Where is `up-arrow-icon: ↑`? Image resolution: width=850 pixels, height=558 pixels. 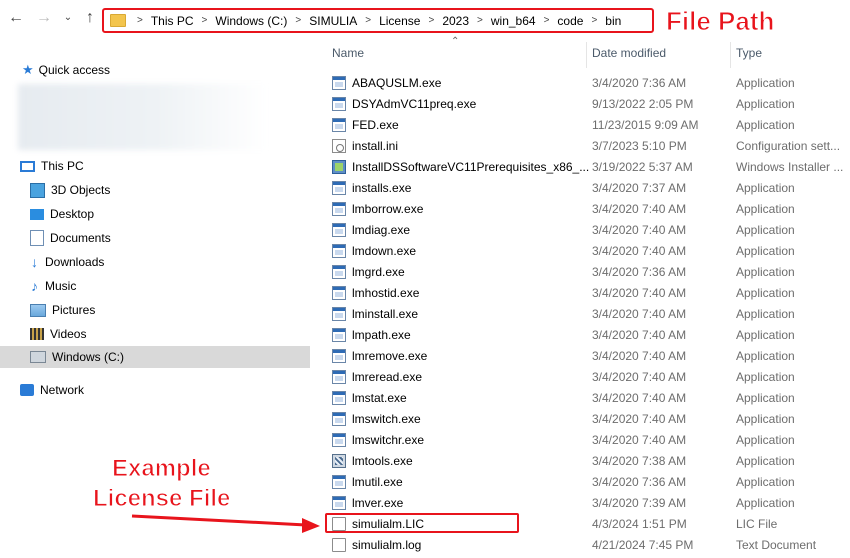 up-arrow-icon: ↑ is located at coordinates (90, 18).